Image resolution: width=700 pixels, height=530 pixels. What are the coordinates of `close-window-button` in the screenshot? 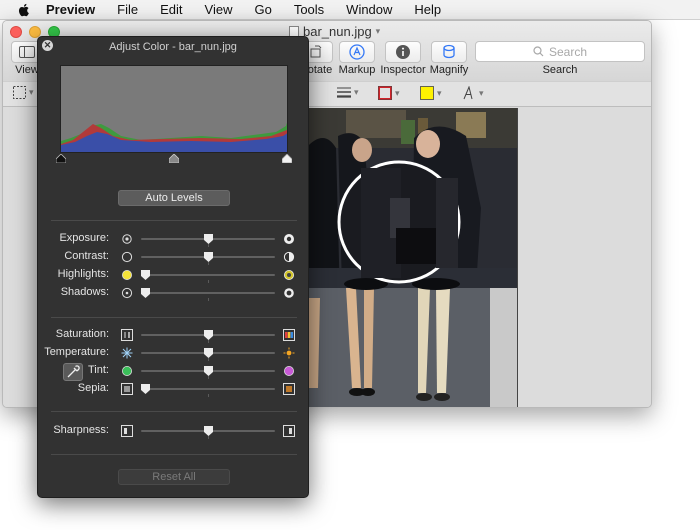 It's located at (16, 32).